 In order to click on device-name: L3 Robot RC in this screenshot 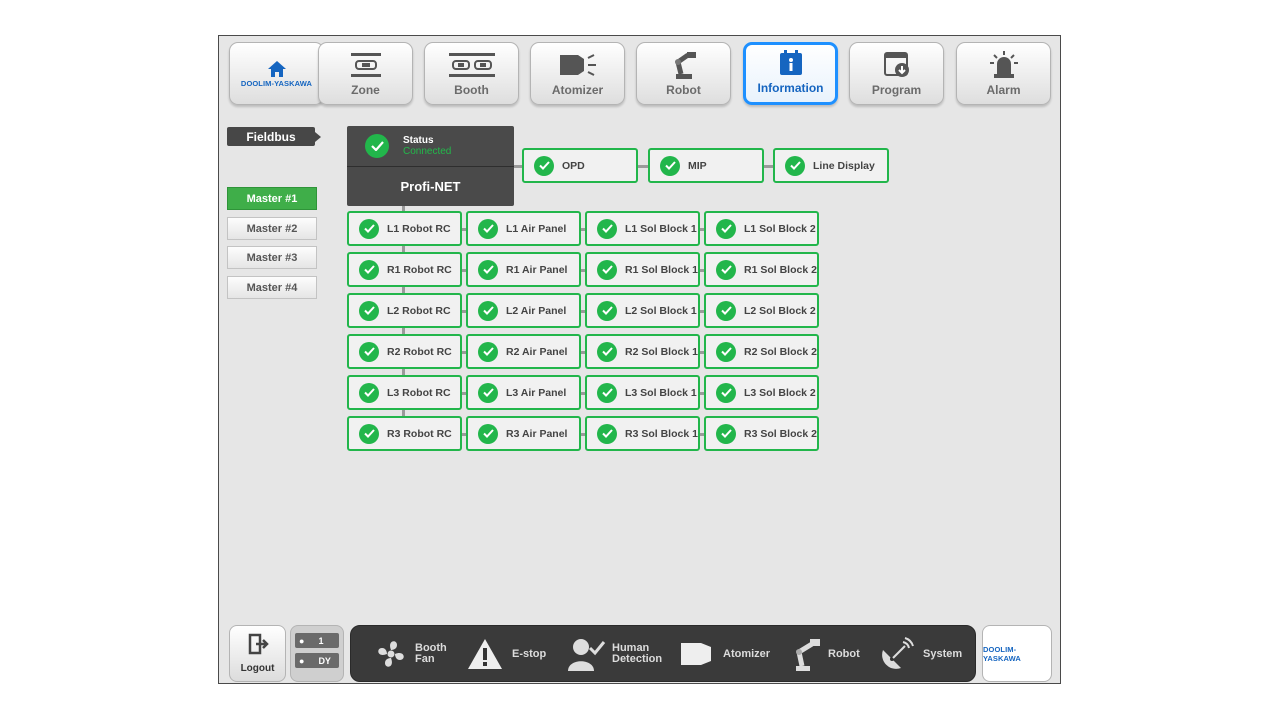, I will do `click(419, 392)`.